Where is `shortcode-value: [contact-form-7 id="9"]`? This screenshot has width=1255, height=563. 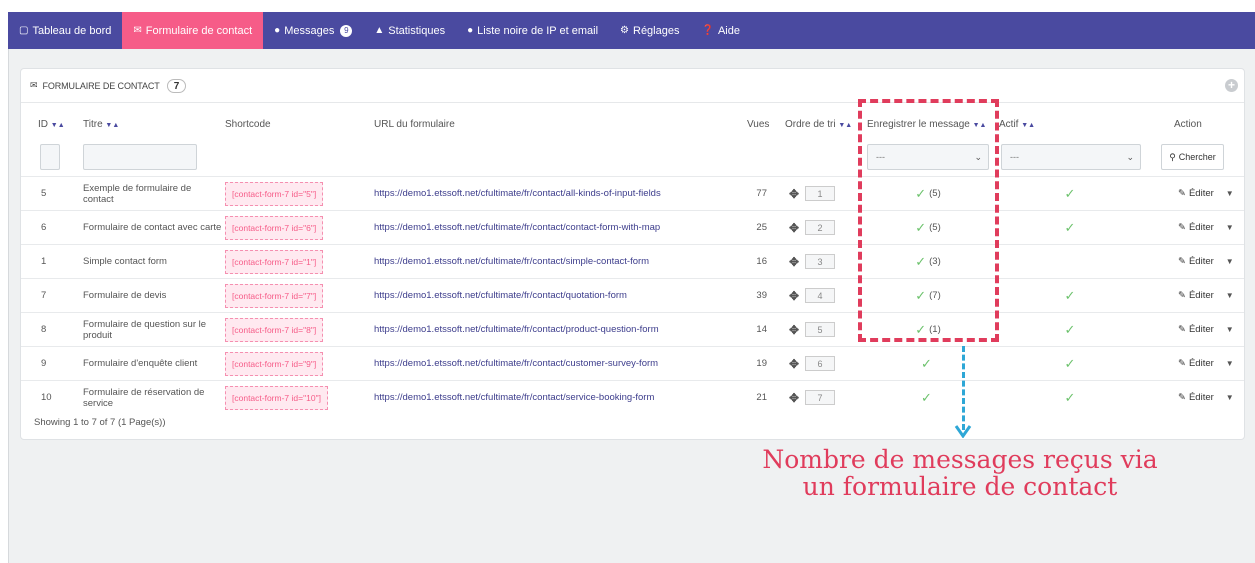
shortcode-value: [contact-form-7 id="9"] is located at coordinates (274, 363).